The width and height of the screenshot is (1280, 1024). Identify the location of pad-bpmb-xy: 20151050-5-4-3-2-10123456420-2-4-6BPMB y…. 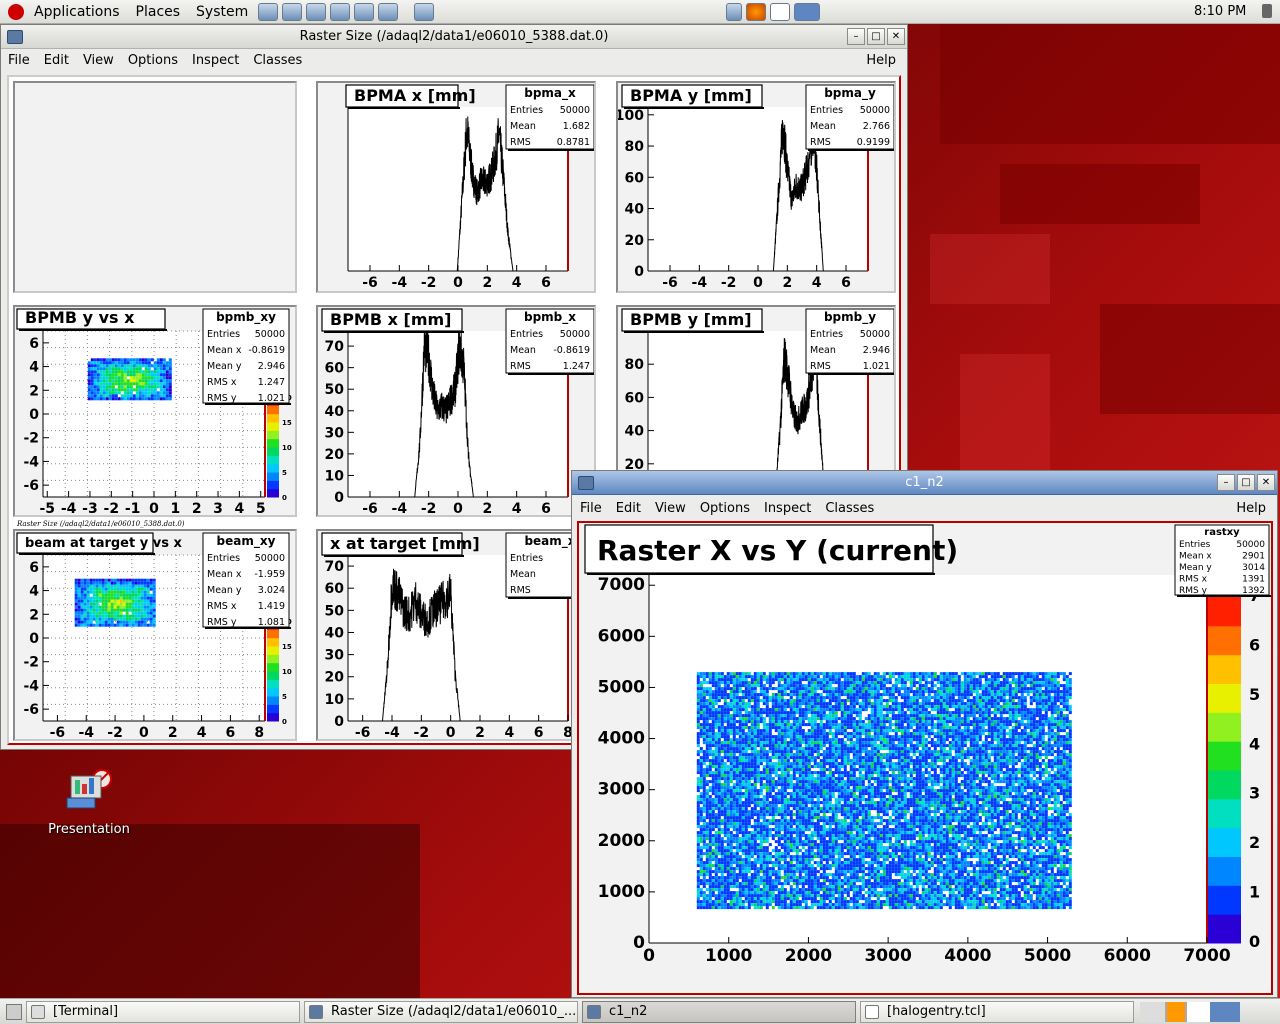
(155, 411).